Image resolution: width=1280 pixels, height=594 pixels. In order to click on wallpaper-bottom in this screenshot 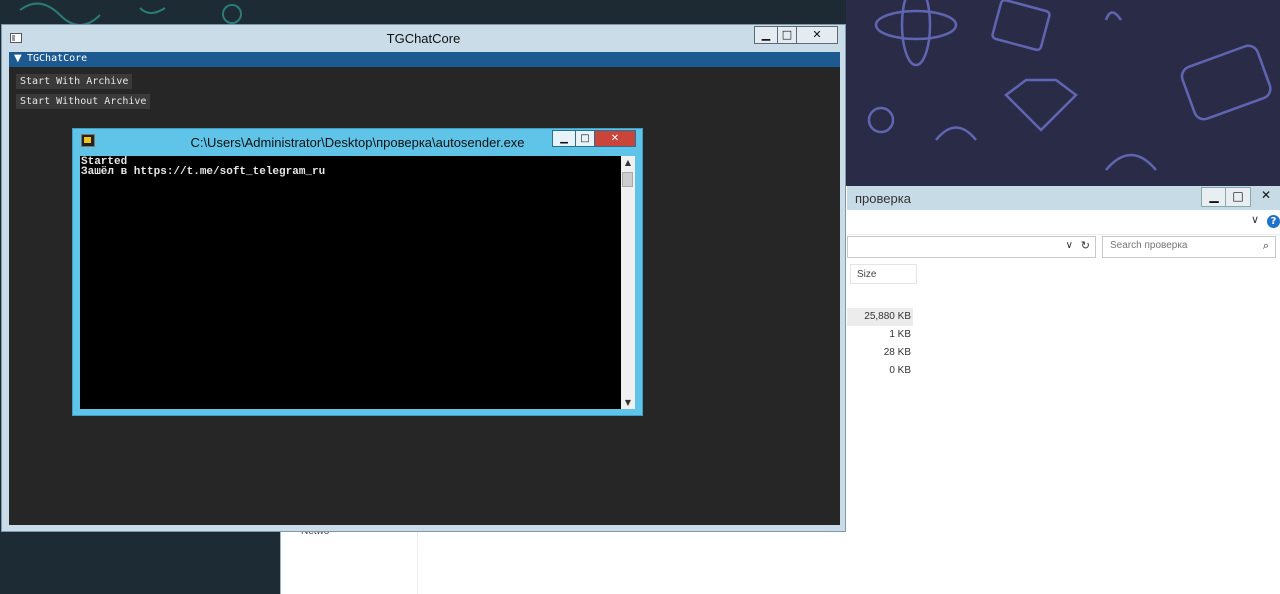, I will do `click(140, 563)`.